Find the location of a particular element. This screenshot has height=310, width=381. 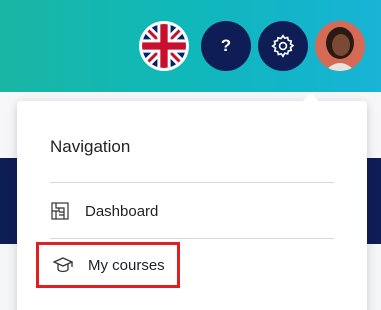

language-button is located at coordinates (164, 46).